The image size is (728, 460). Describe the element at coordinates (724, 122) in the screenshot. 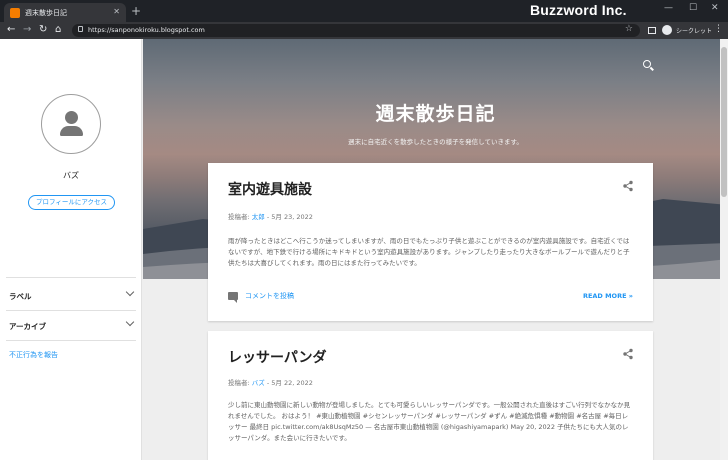

I see `scrollbar-thumb` at that location.